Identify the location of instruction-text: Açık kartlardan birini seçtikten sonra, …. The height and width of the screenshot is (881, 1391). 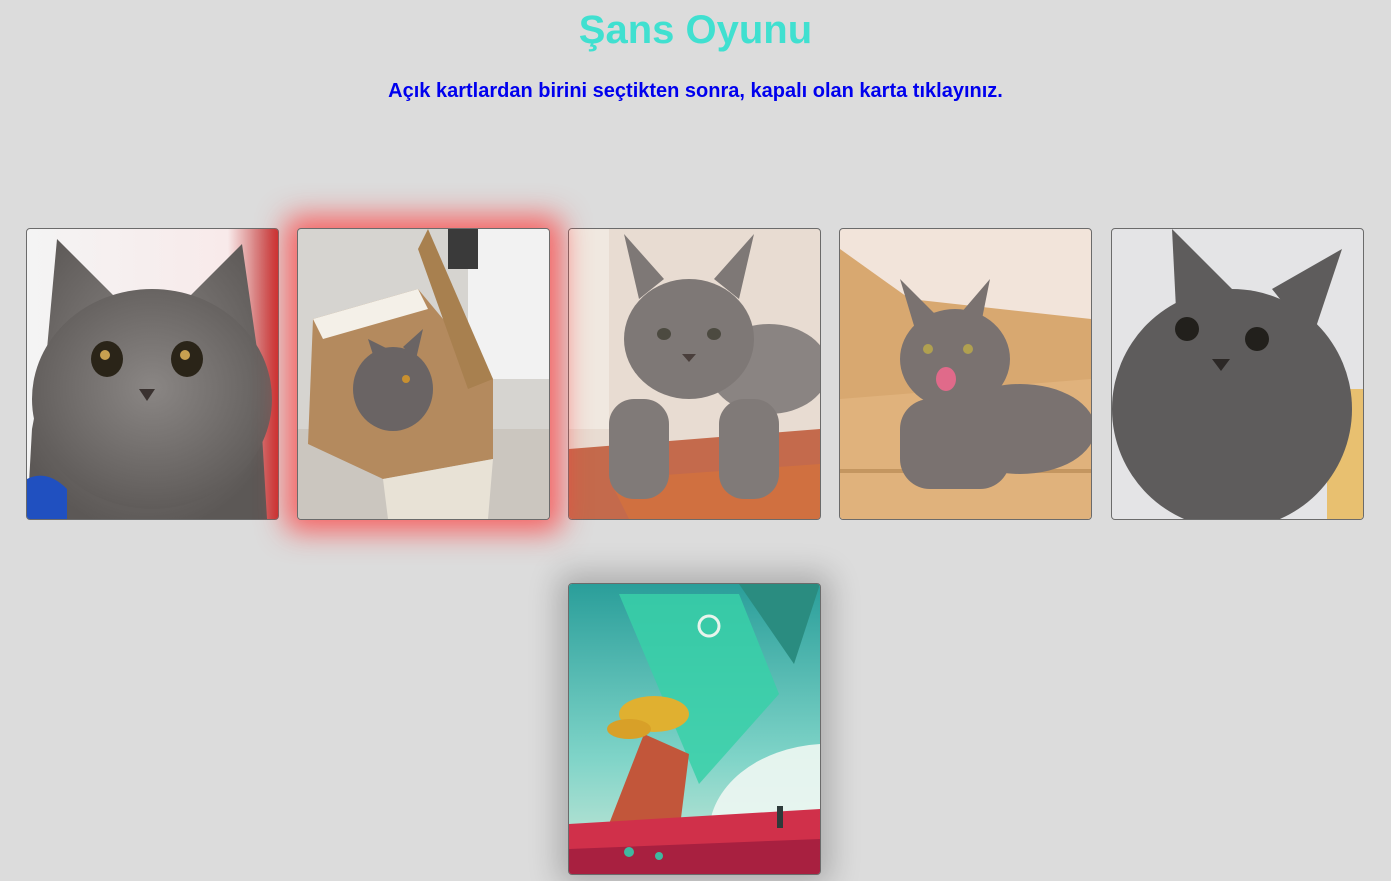
(695, 91).